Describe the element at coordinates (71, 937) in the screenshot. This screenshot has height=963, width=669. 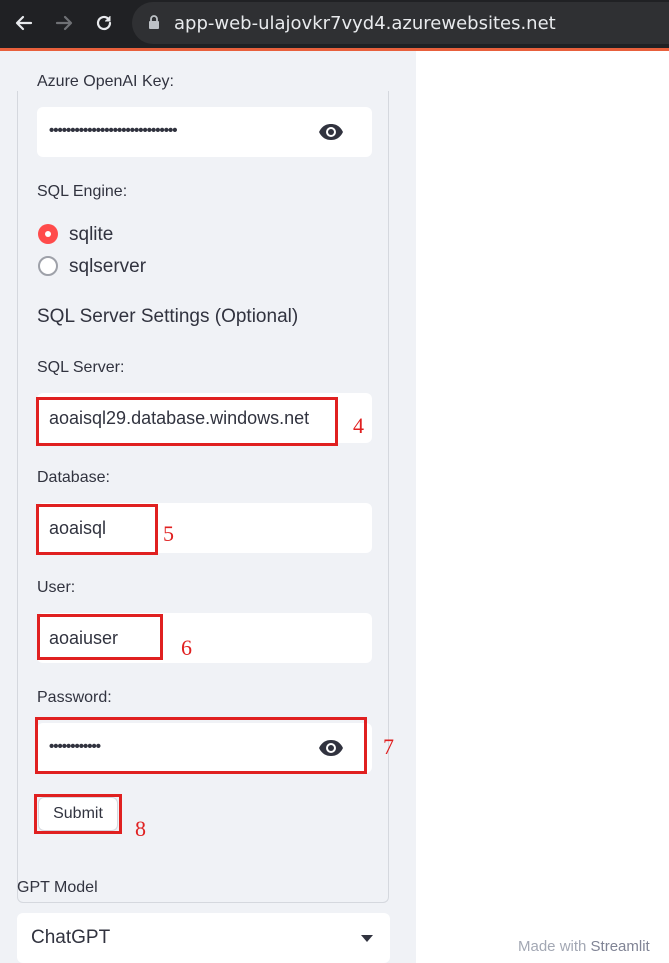
I see `gpt-model-value: ChatGPT` at that location.